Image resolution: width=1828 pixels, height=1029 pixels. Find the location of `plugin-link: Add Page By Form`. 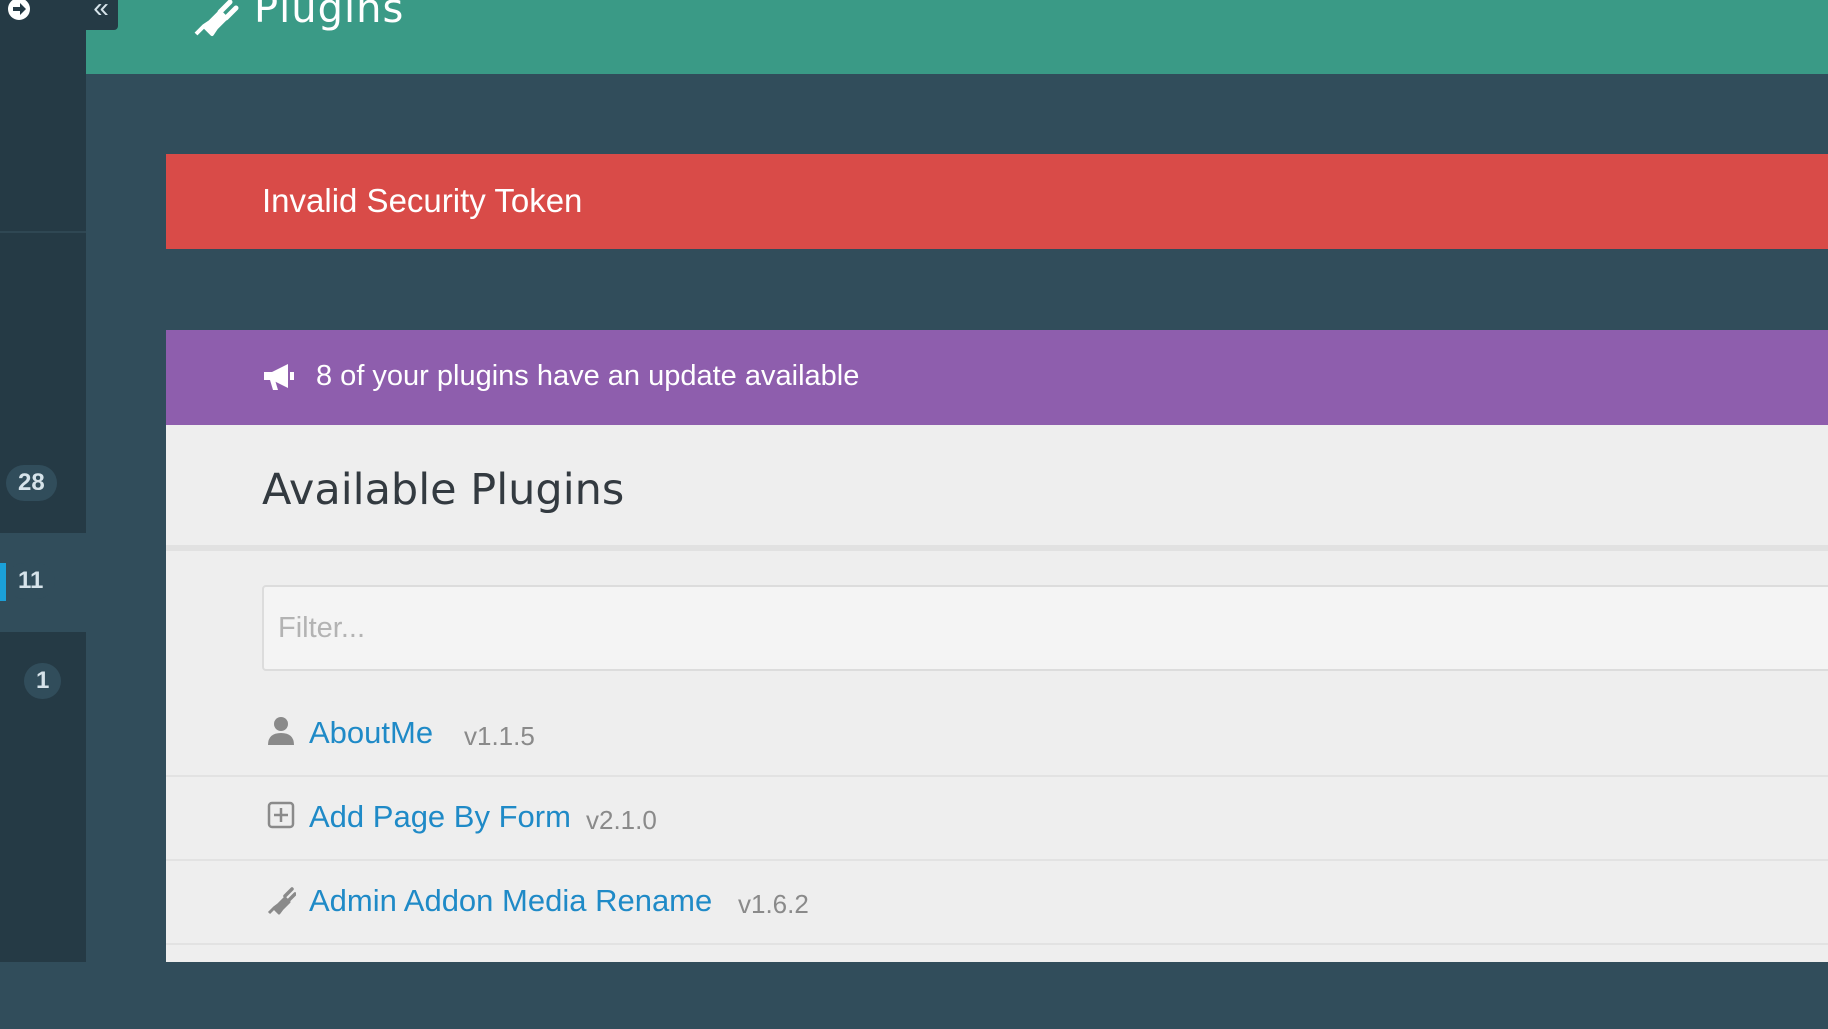

plugin-link: Add Page By Form is located at coordinates (440, 817).